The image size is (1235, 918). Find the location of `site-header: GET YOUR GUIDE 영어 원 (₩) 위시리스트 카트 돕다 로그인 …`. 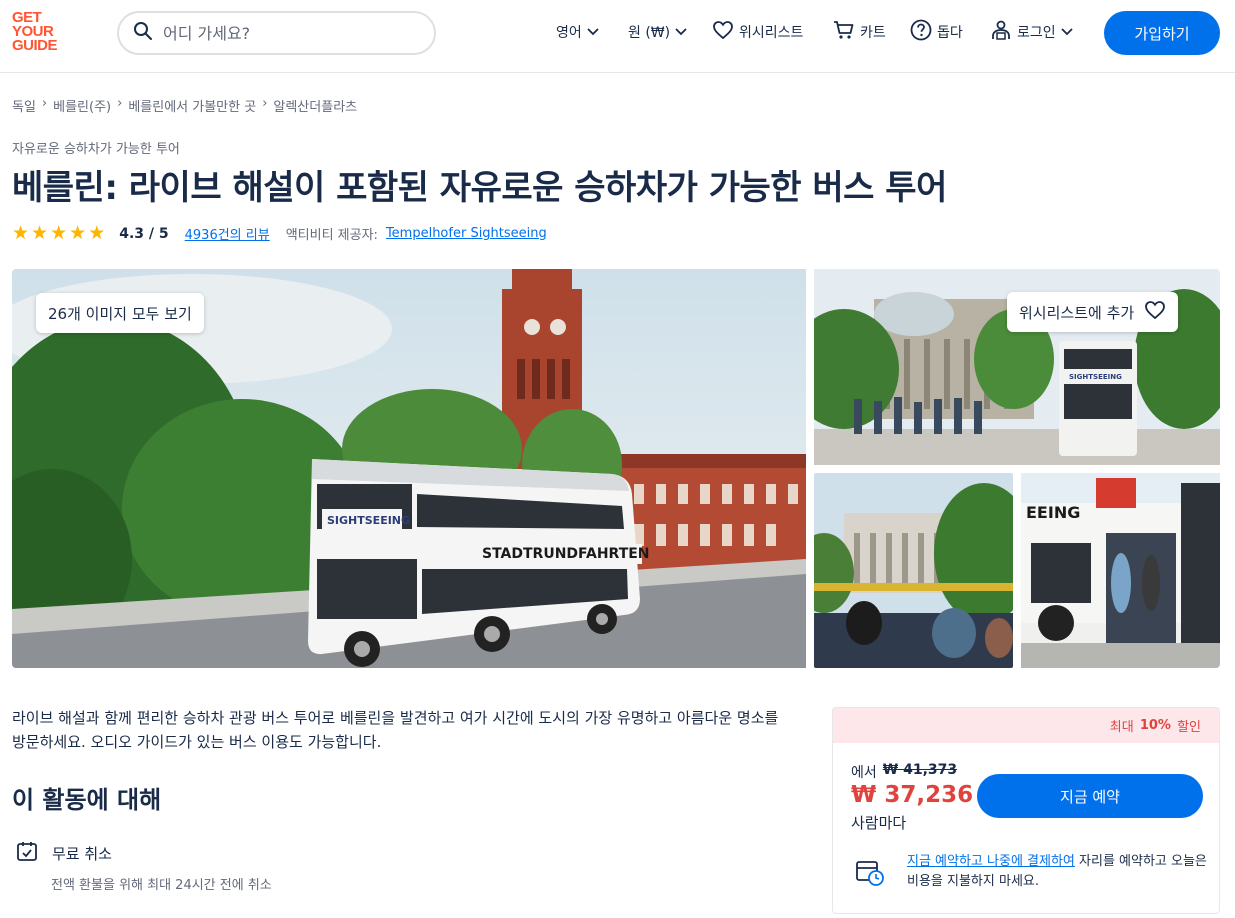

site-header: GET YOUR GUIDE 영어 원 (₩) 위시리스트 카트 돕다 로그인 … is located at coordinates (617, 36).